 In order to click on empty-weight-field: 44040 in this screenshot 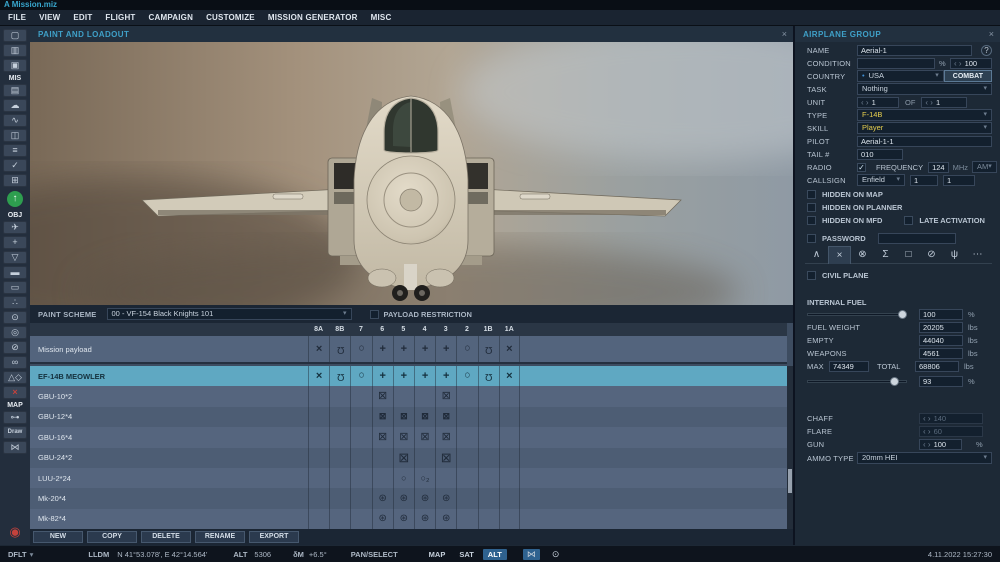, I will do `click(941, 340)`.